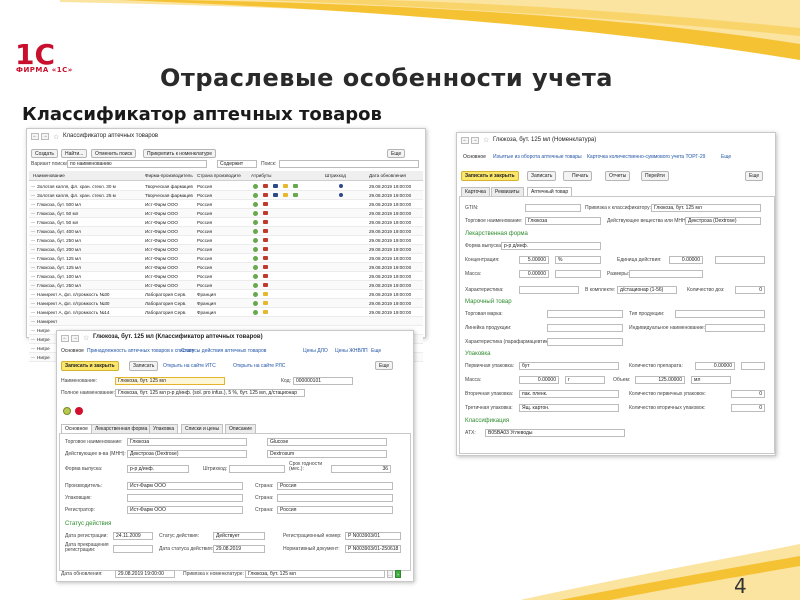 This screenshot has width=800, height=600. What do you see at coordinates (259, 366) in the screenshot?
I see `open-rls-link: Открыть на сайте РЛС` at bounding box center [259, 366].